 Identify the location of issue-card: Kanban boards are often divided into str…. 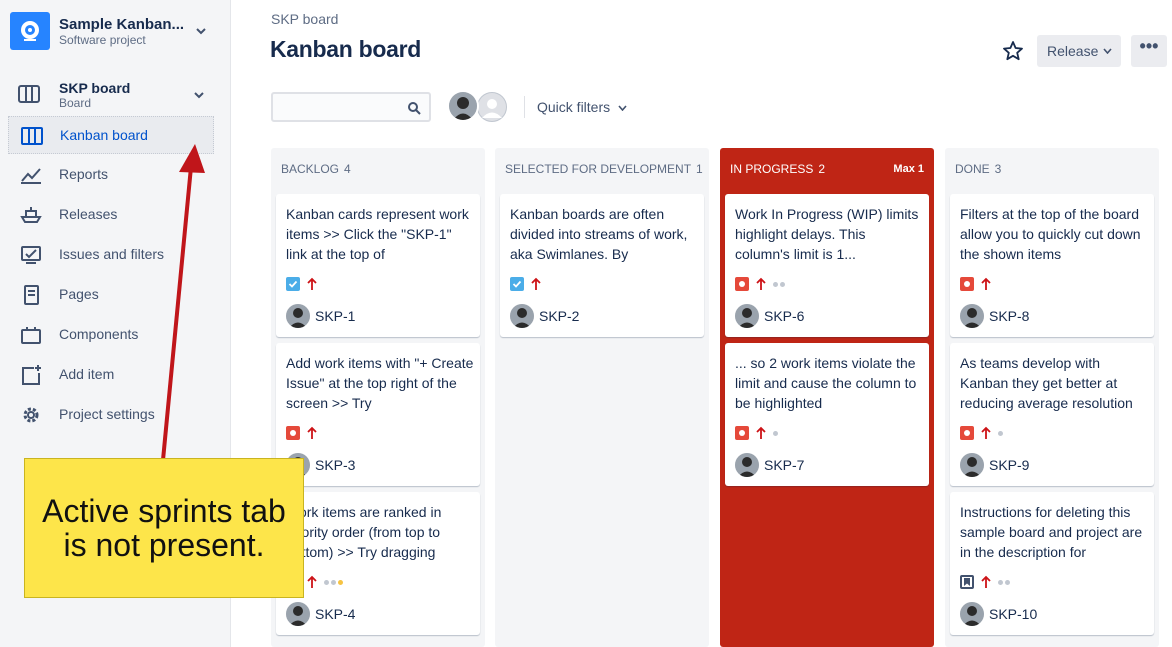
(602, 265).